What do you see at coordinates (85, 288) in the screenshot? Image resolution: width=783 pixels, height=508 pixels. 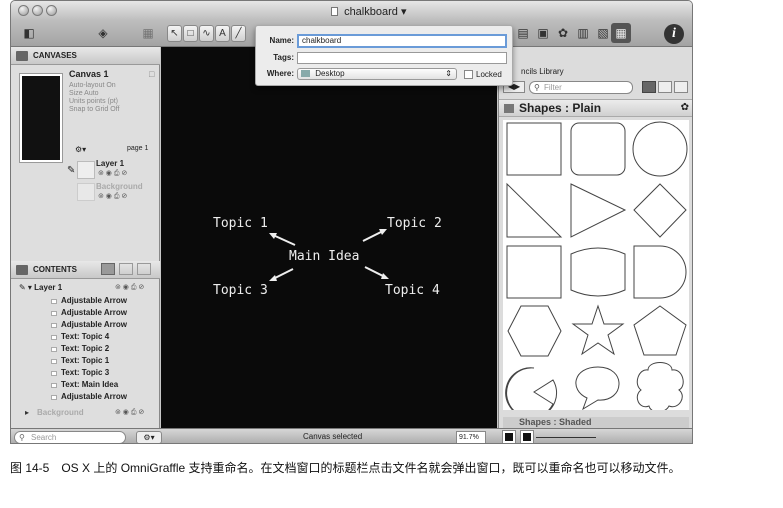 I see `tree-root-row: ✎ ▾ Layer 1 ⊚ ◉ ⎙ ⊘` at bounding box center [85, 288].